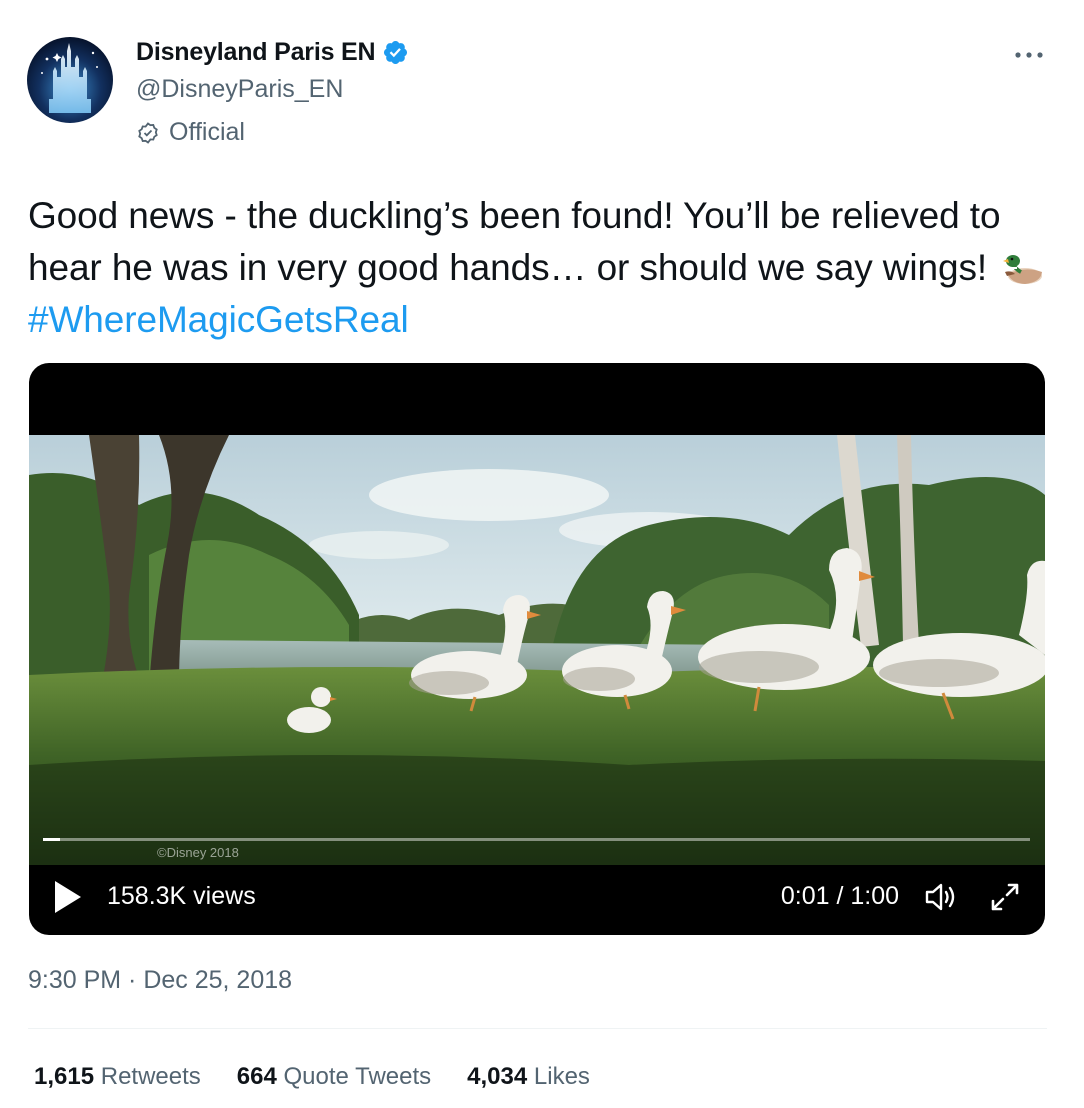  Describe the element at coordinates (497, 1076) in the screenshot. I see `likes-count: 4,034` at that location.